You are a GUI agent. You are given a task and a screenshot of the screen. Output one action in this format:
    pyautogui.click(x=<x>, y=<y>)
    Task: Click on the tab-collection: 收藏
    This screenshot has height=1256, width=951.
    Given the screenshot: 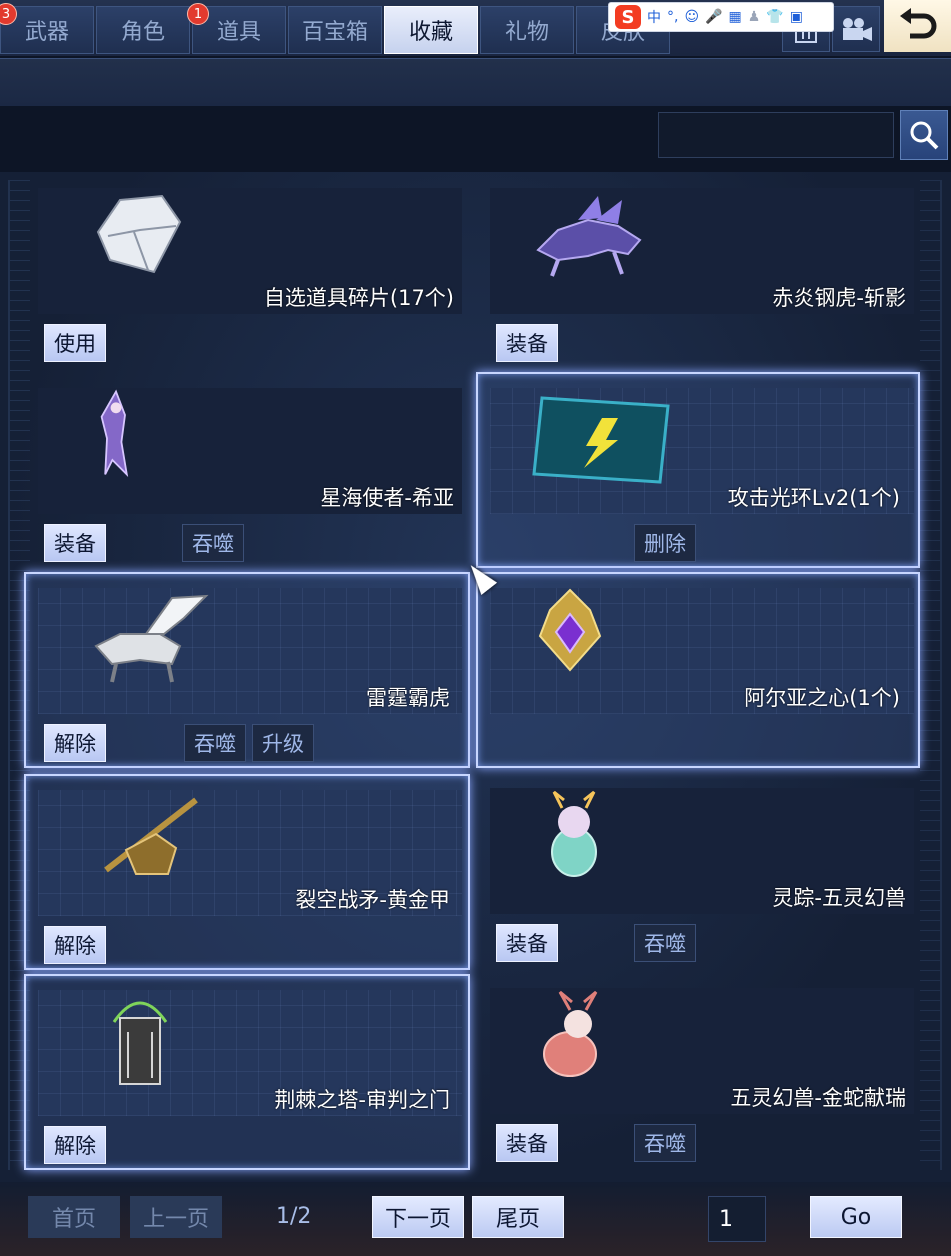 What is the action you would take?
    pyautogui.click(x=431, y=30)
    